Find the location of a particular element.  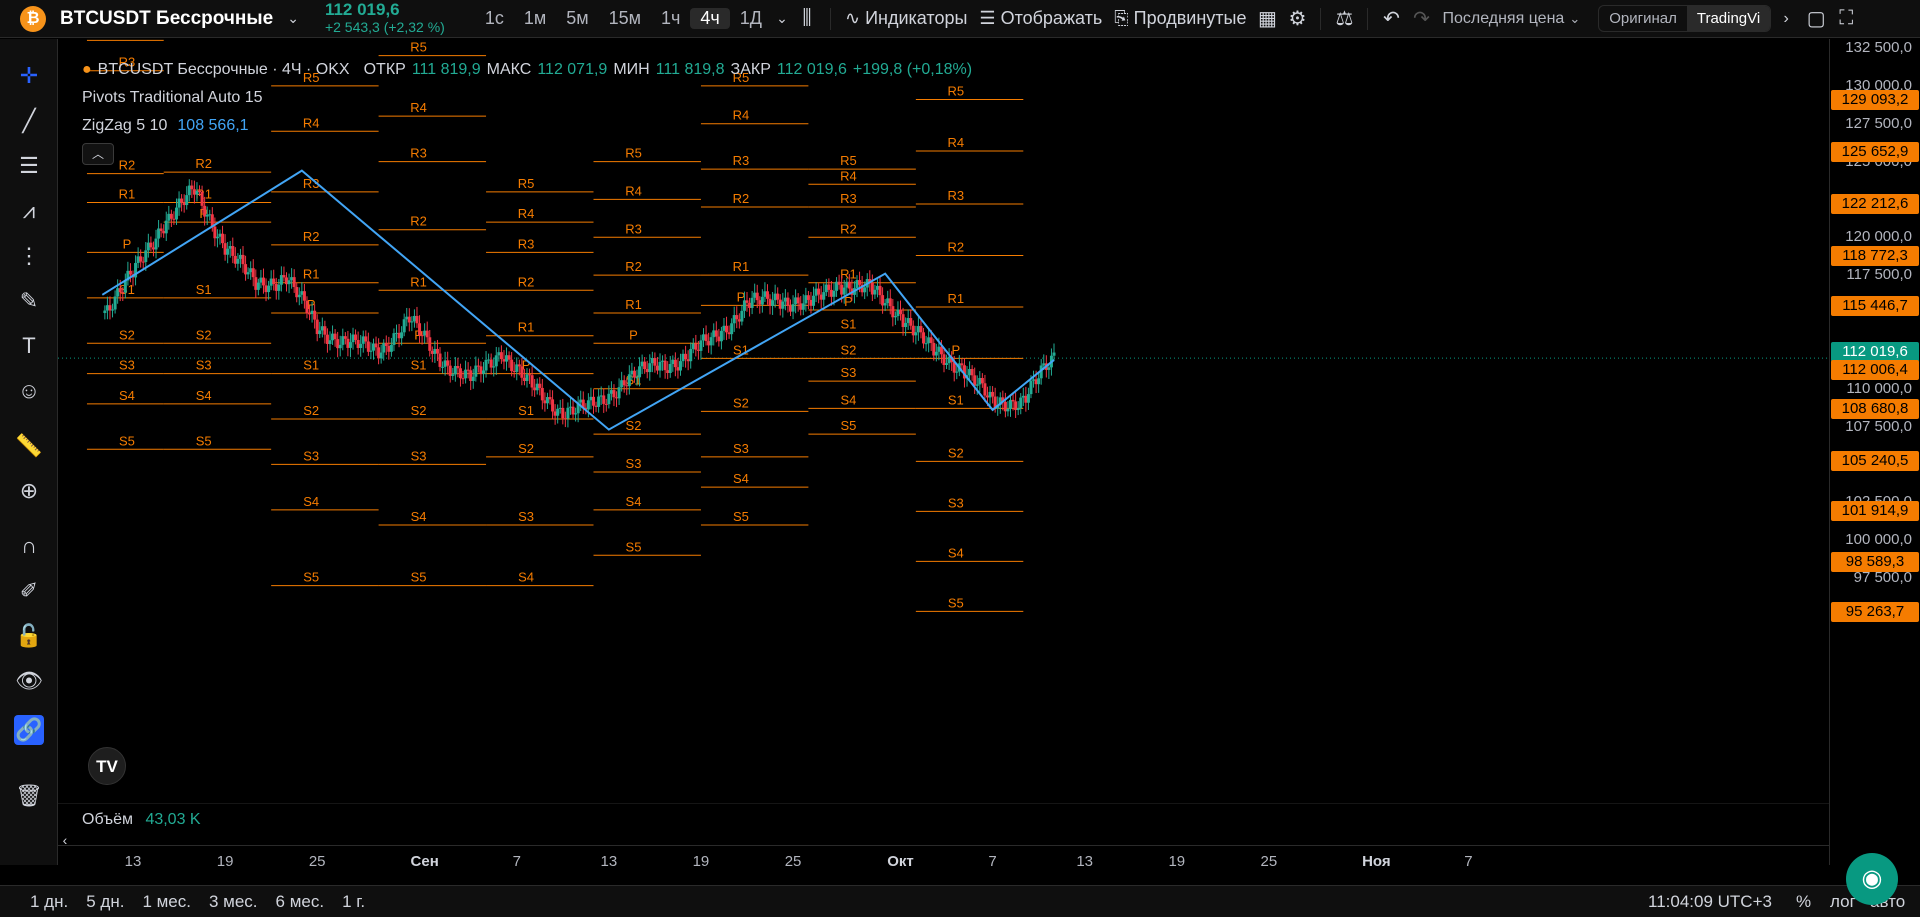

timeframe-15m: 15м is located at coordinates (625, 18).